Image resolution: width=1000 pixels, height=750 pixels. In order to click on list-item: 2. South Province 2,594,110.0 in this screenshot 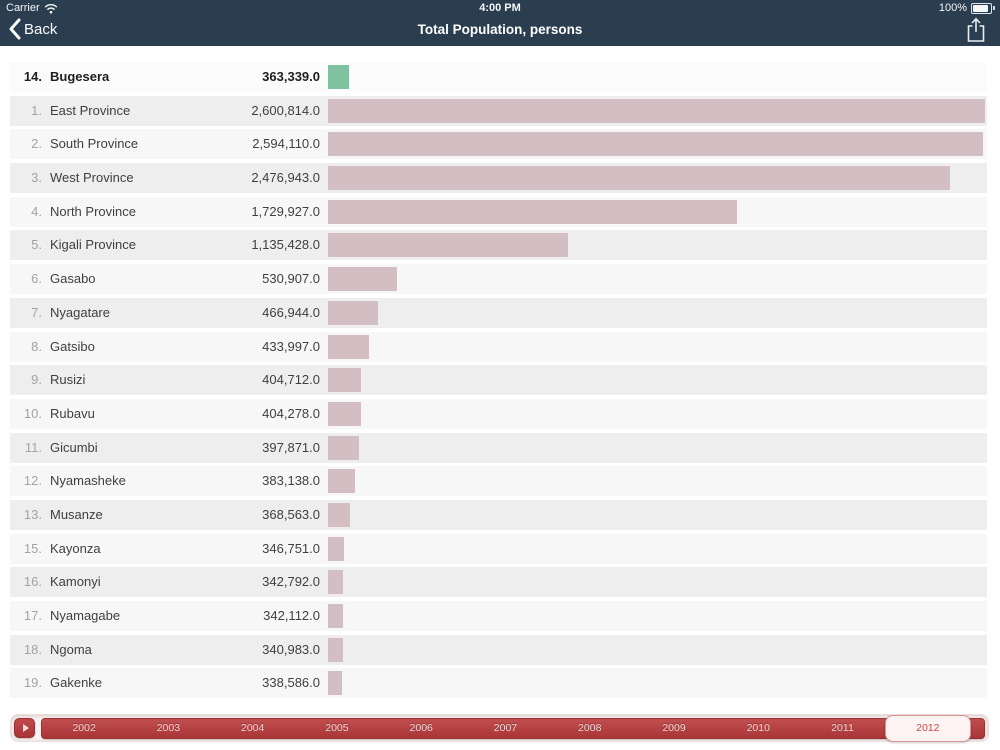, I will do `click(498, 144)`.